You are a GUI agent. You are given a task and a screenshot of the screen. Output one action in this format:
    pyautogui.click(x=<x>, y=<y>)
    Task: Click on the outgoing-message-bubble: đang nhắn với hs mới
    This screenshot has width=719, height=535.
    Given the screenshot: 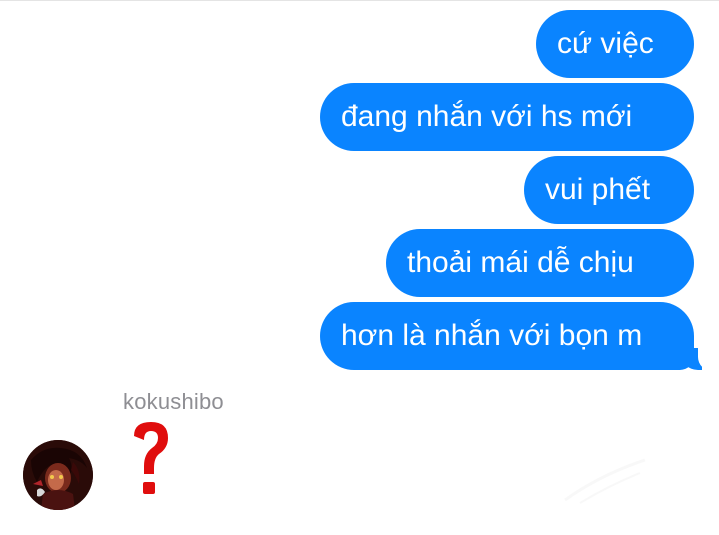 What is the action you would take?
    pyautogui.click(x=507, y=117)
    